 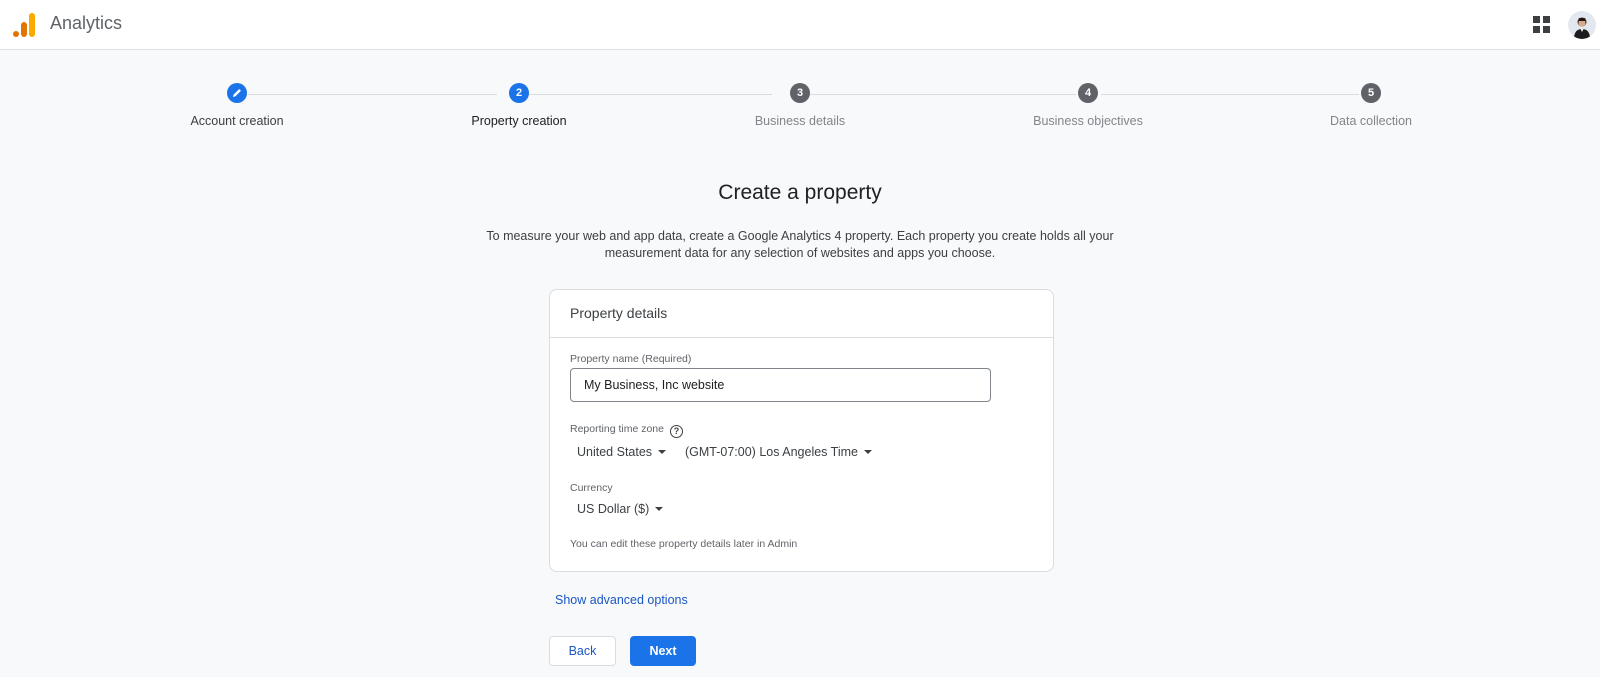 I want to click on property-name-input, so click(x=780, y=385).